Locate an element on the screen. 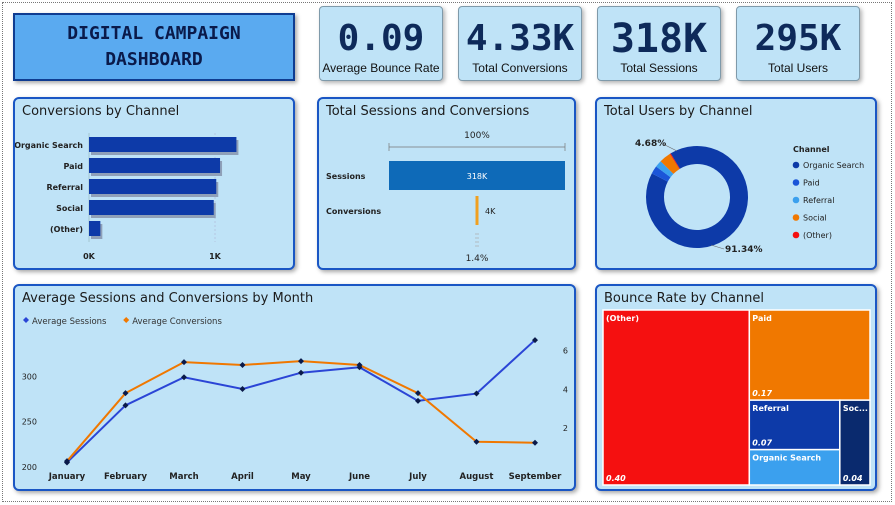 The height and width of the screenshot is (505, 895). funnel-category-label: Conversions is located at coordinates (353, 211).